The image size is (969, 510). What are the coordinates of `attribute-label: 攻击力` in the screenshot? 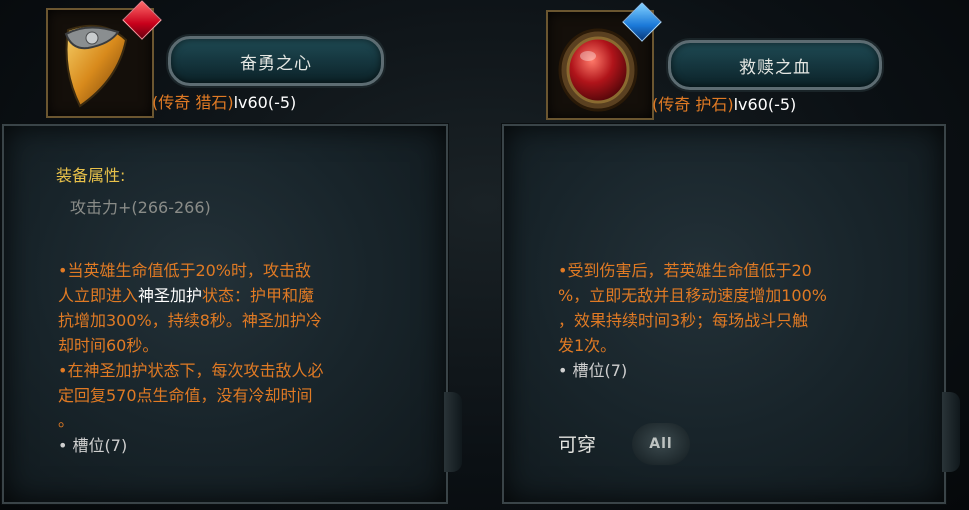 It's located at (94, 207).